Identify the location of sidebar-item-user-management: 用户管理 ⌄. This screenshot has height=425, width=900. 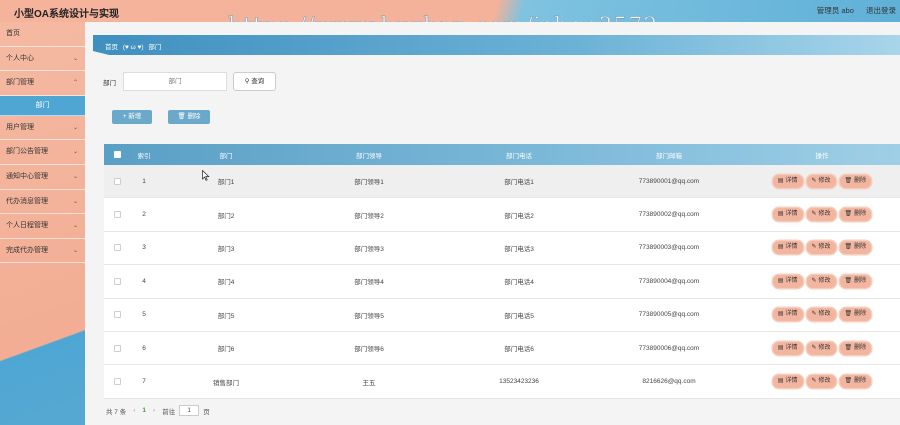
(42, 128).